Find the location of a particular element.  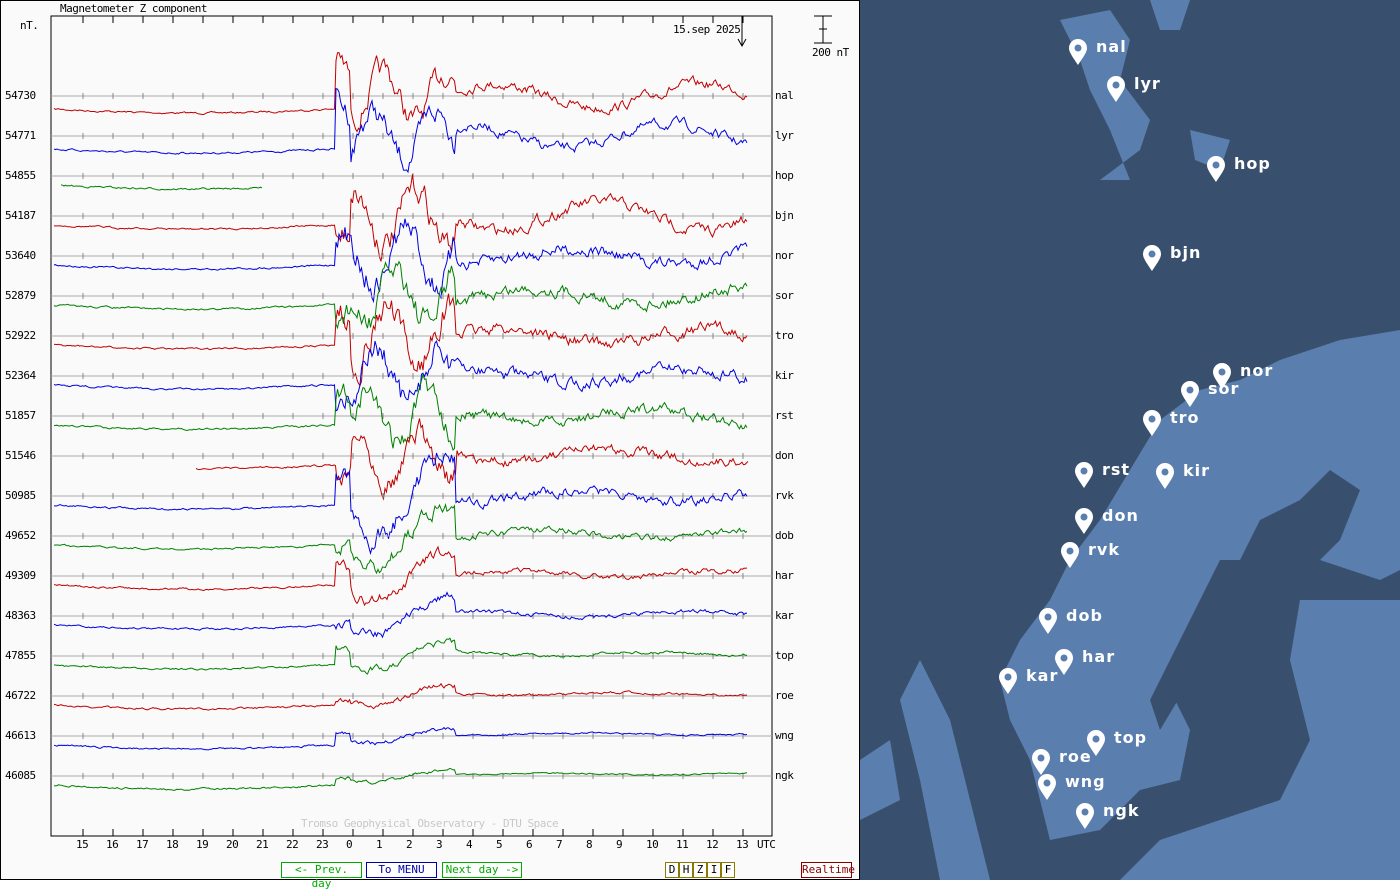

map-station-kir: kir is located at coordinates (1182, 477).